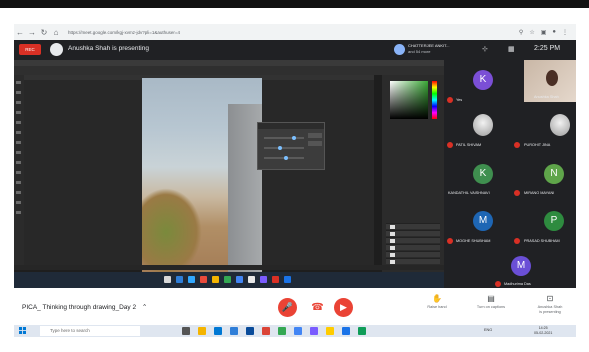 Image resolution: width=589 pixels, height=352 pixels. I want to click on dialog-cancel-button, so click(315, 143).